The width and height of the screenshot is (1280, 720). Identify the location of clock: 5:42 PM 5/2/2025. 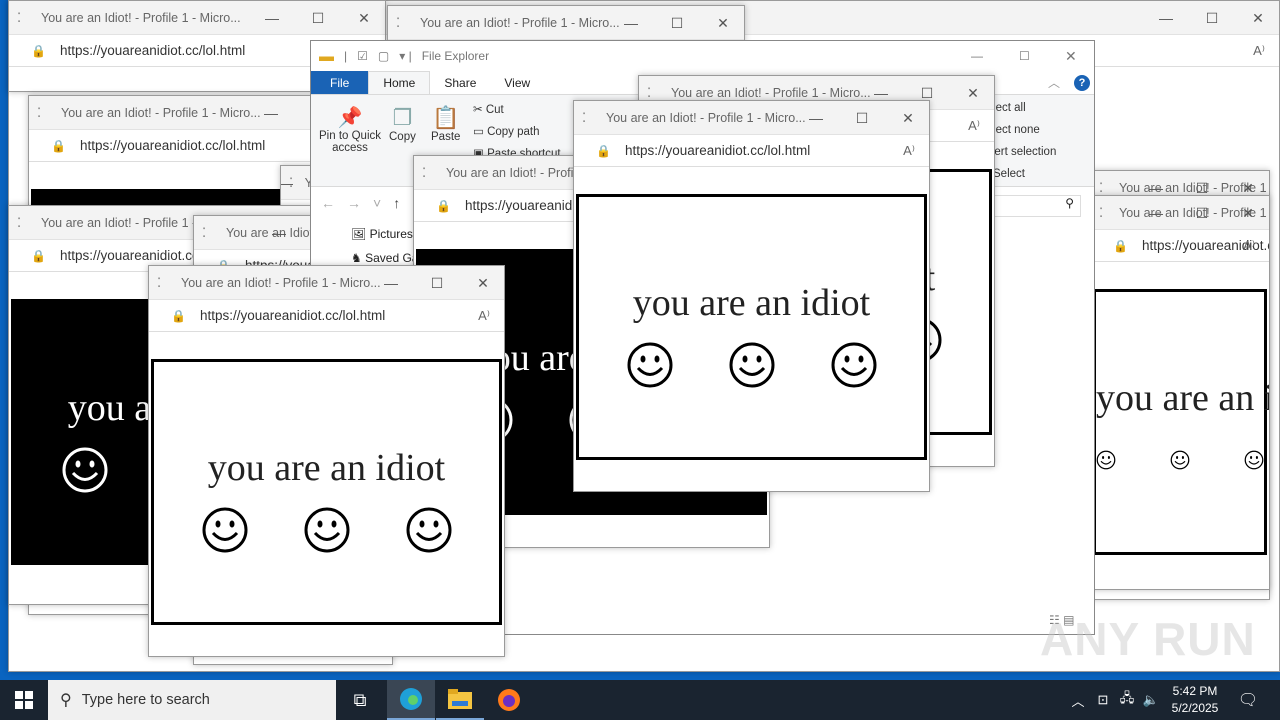
(1195, 700).